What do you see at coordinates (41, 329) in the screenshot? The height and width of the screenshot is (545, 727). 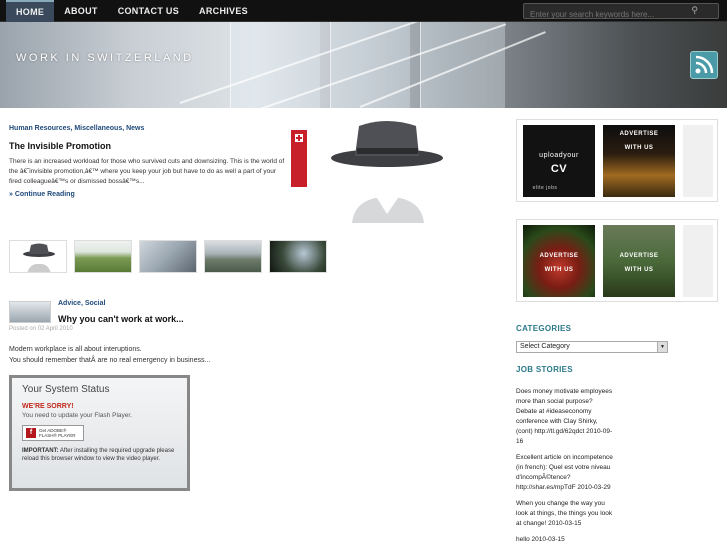 I see `post-date: Posted on 02 April 2010` at bounding box center [41, 329].